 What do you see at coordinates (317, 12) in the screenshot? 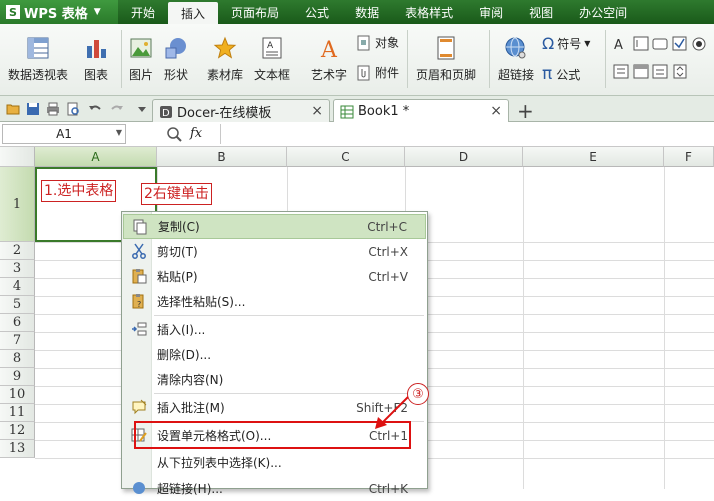
I see `tab-formulas: 公式` at bounding box center [317, 12].